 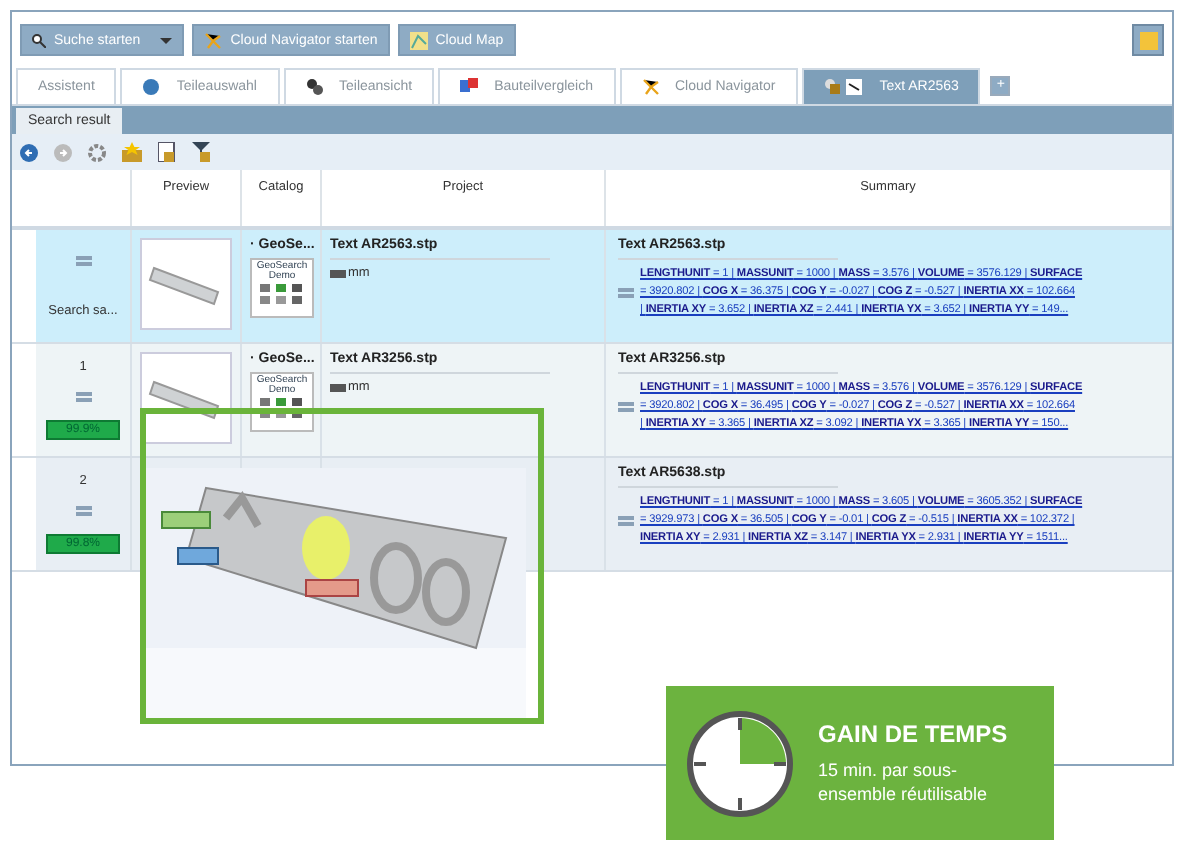 I want to click on clock-icon, so click(x=740, y=763).